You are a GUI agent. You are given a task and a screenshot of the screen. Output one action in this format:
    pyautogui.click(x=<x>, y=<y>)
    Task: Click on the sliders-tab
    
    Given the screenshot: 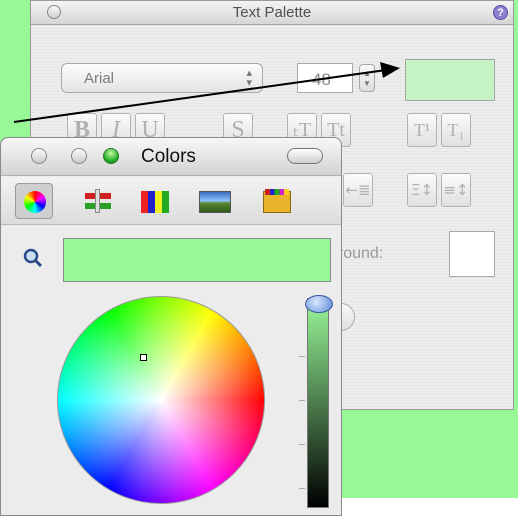 What is the action you would take?
    pyautogui.click(x=100, y=201)
    